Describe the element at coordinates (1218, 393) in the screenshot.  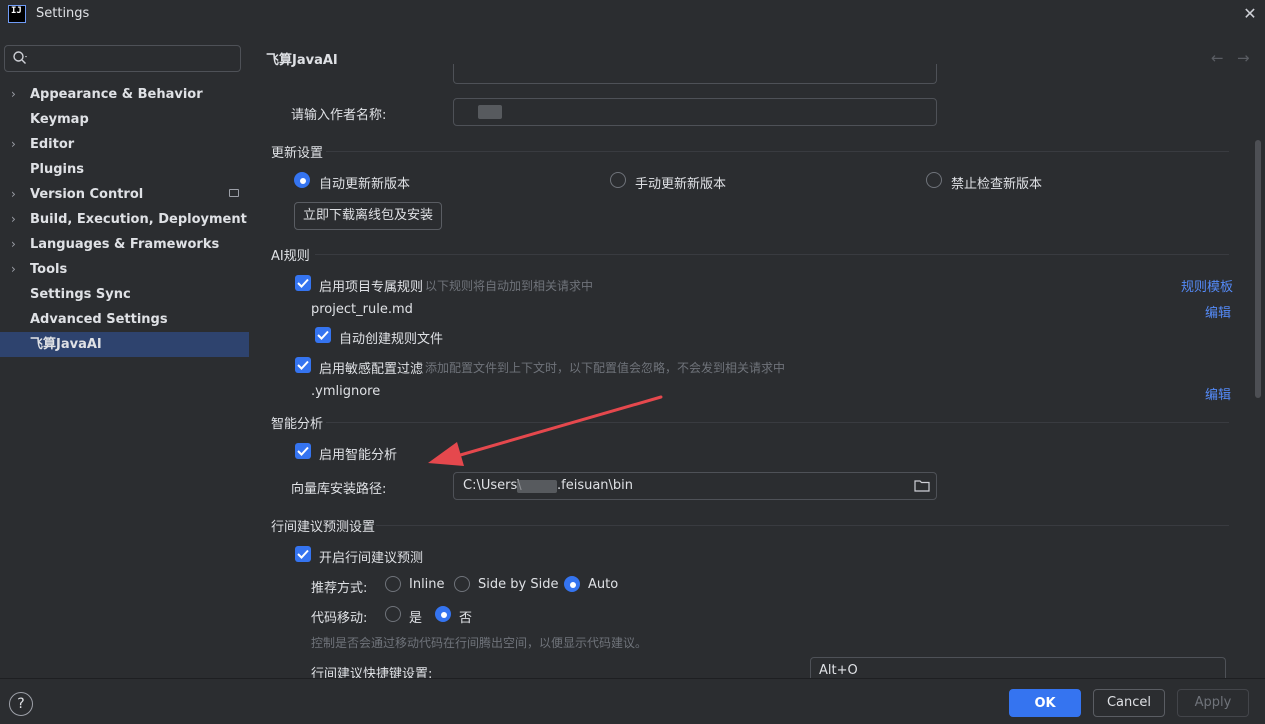
I see `edit-ignore-file-link: 编辑` at that location.